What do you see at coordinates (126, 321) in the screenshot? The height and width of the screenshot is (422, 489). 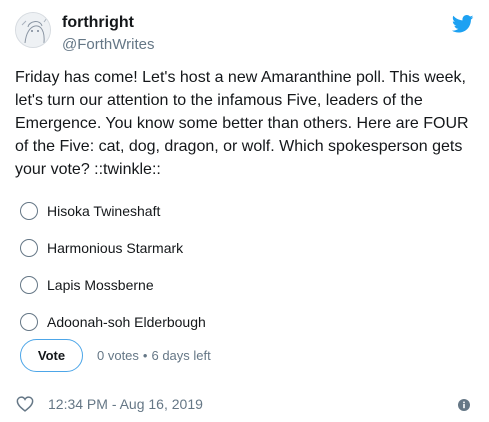 I see `poll-option-label: Adoonah-soh Elderbough` at bounding box center [126, 321].